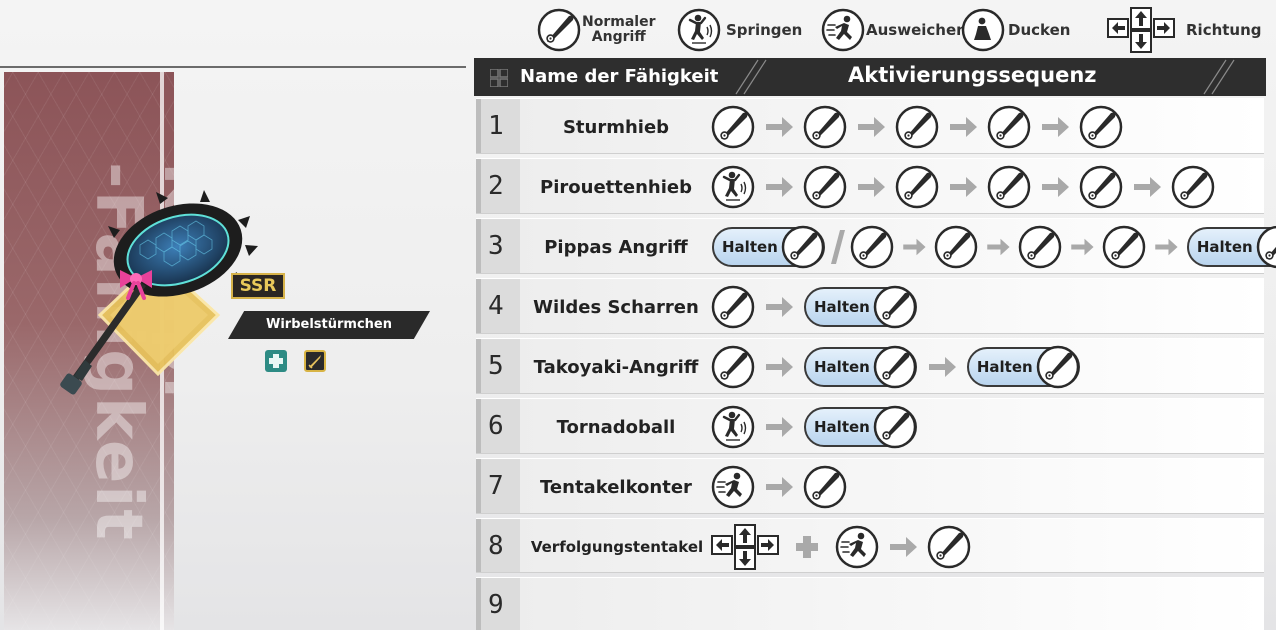 The height and width of the screenshot is (630, 1276). Describe the element at coordinates (616, 367) in the screenshot. I see `skill-name: Takoyaki-Angriff` at that location.